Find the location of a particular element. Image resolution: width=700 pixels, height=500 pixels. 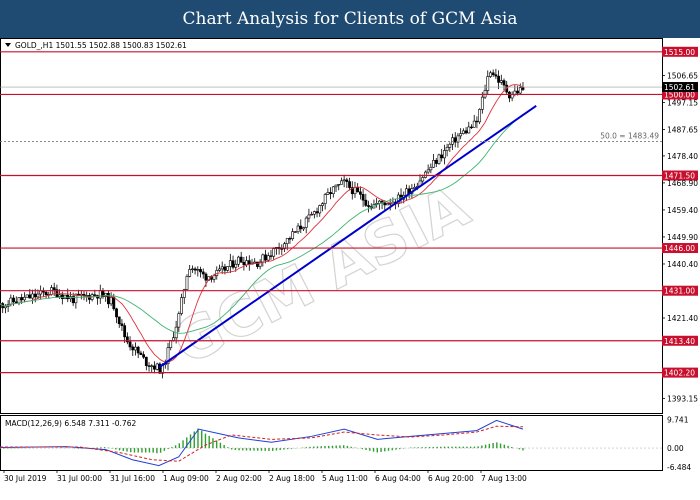

macd-y-tick-label: 9.741 is located at coordinates (678, 420).